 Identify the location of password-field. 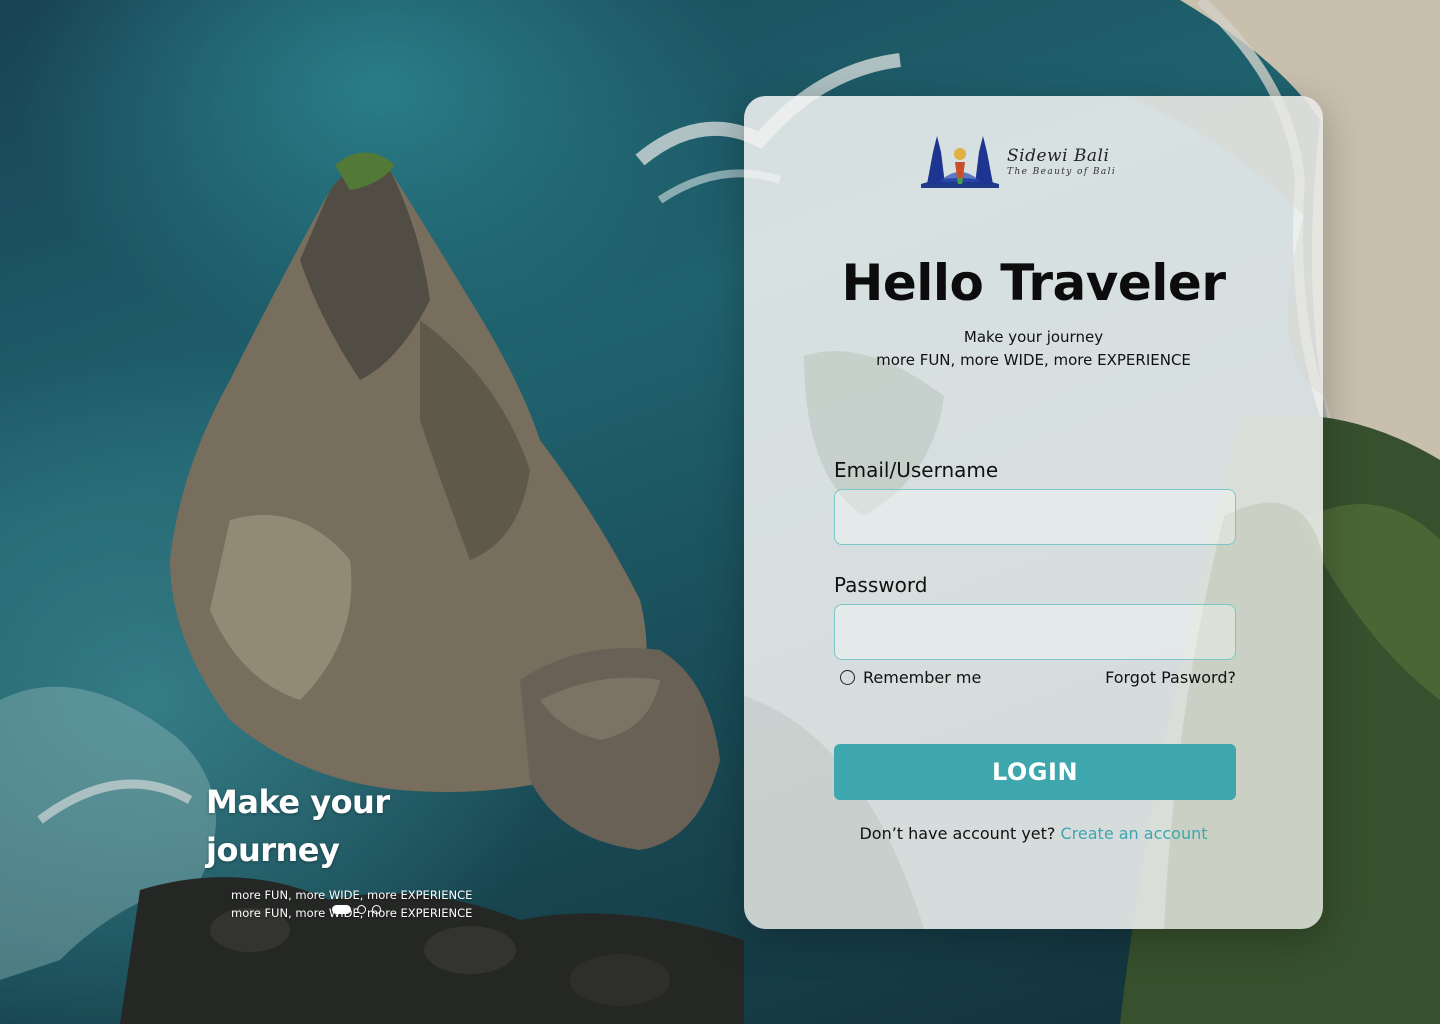
(1035, 632).